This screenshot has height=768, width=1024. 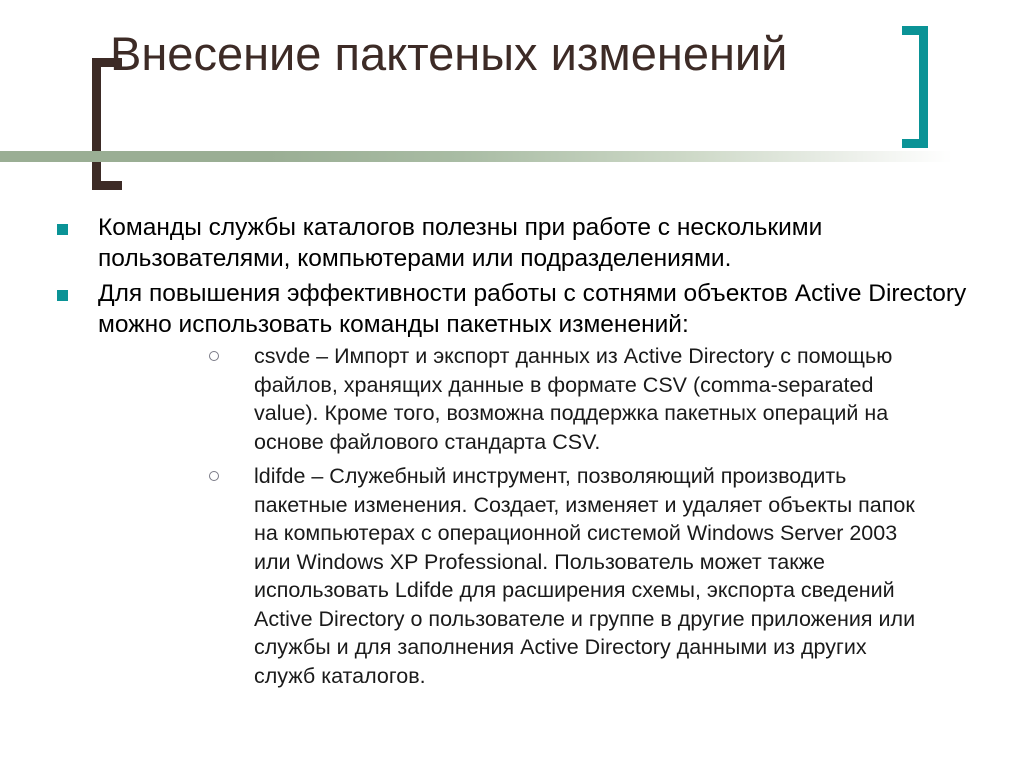 What do you see at coordinates (512, 156) in the screenshot?
I see `gradient-divider` at bounding box center [512, 156].